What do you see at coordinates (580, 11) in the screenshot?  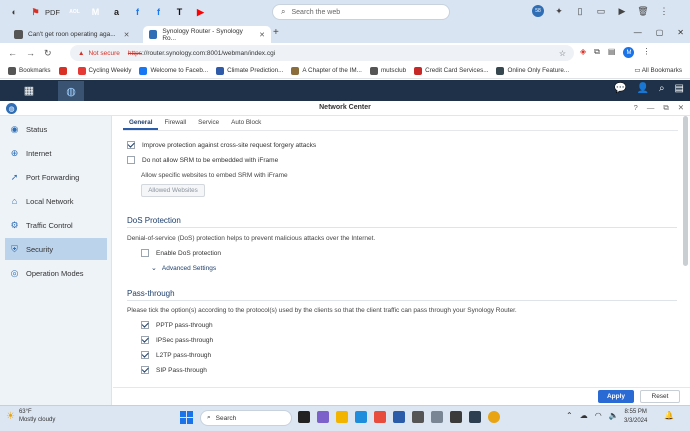 I see `phone-icon: ▯` at bounding box center [580, 11].